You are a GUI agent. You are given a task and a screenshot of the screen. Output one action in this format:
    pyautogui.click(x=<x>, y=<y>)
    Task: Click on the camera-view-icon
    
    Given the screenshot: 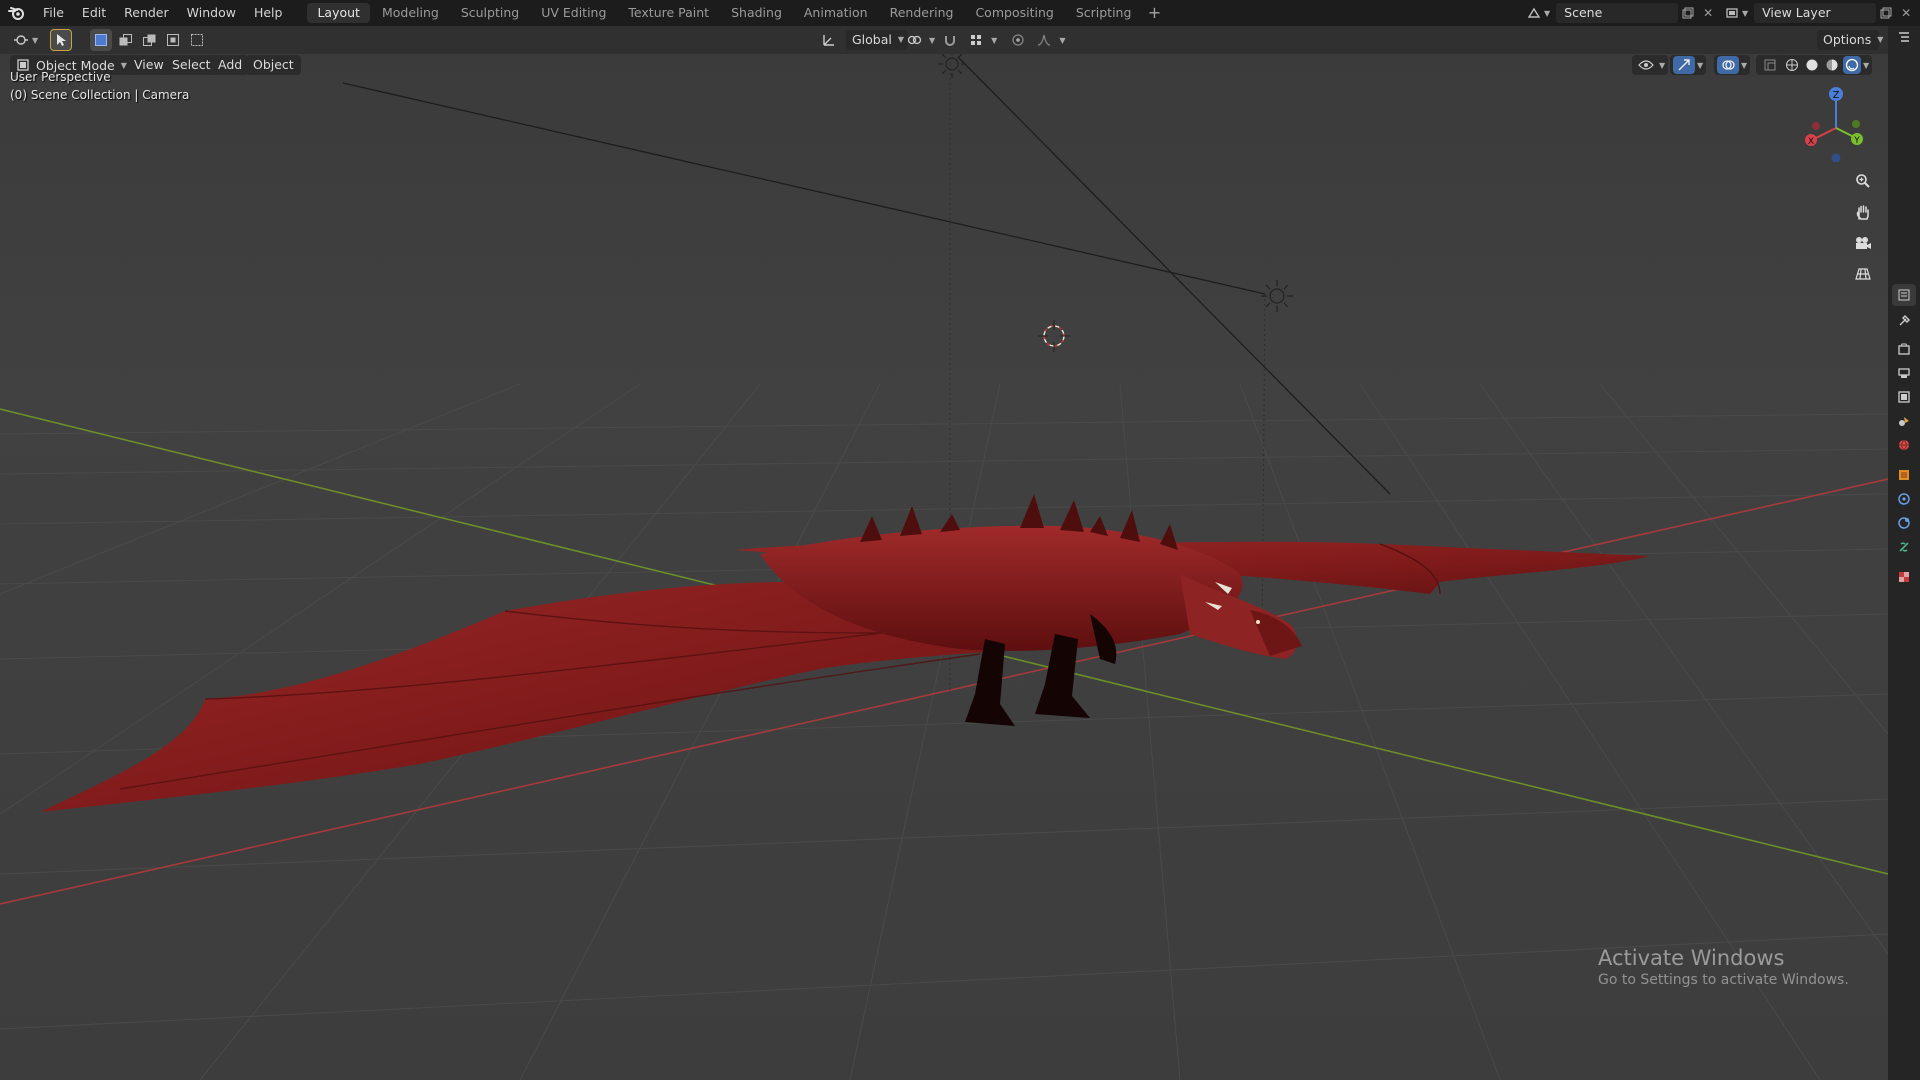 What is the action you would take?
    pyautogui.click(x=1863, y=243)
    